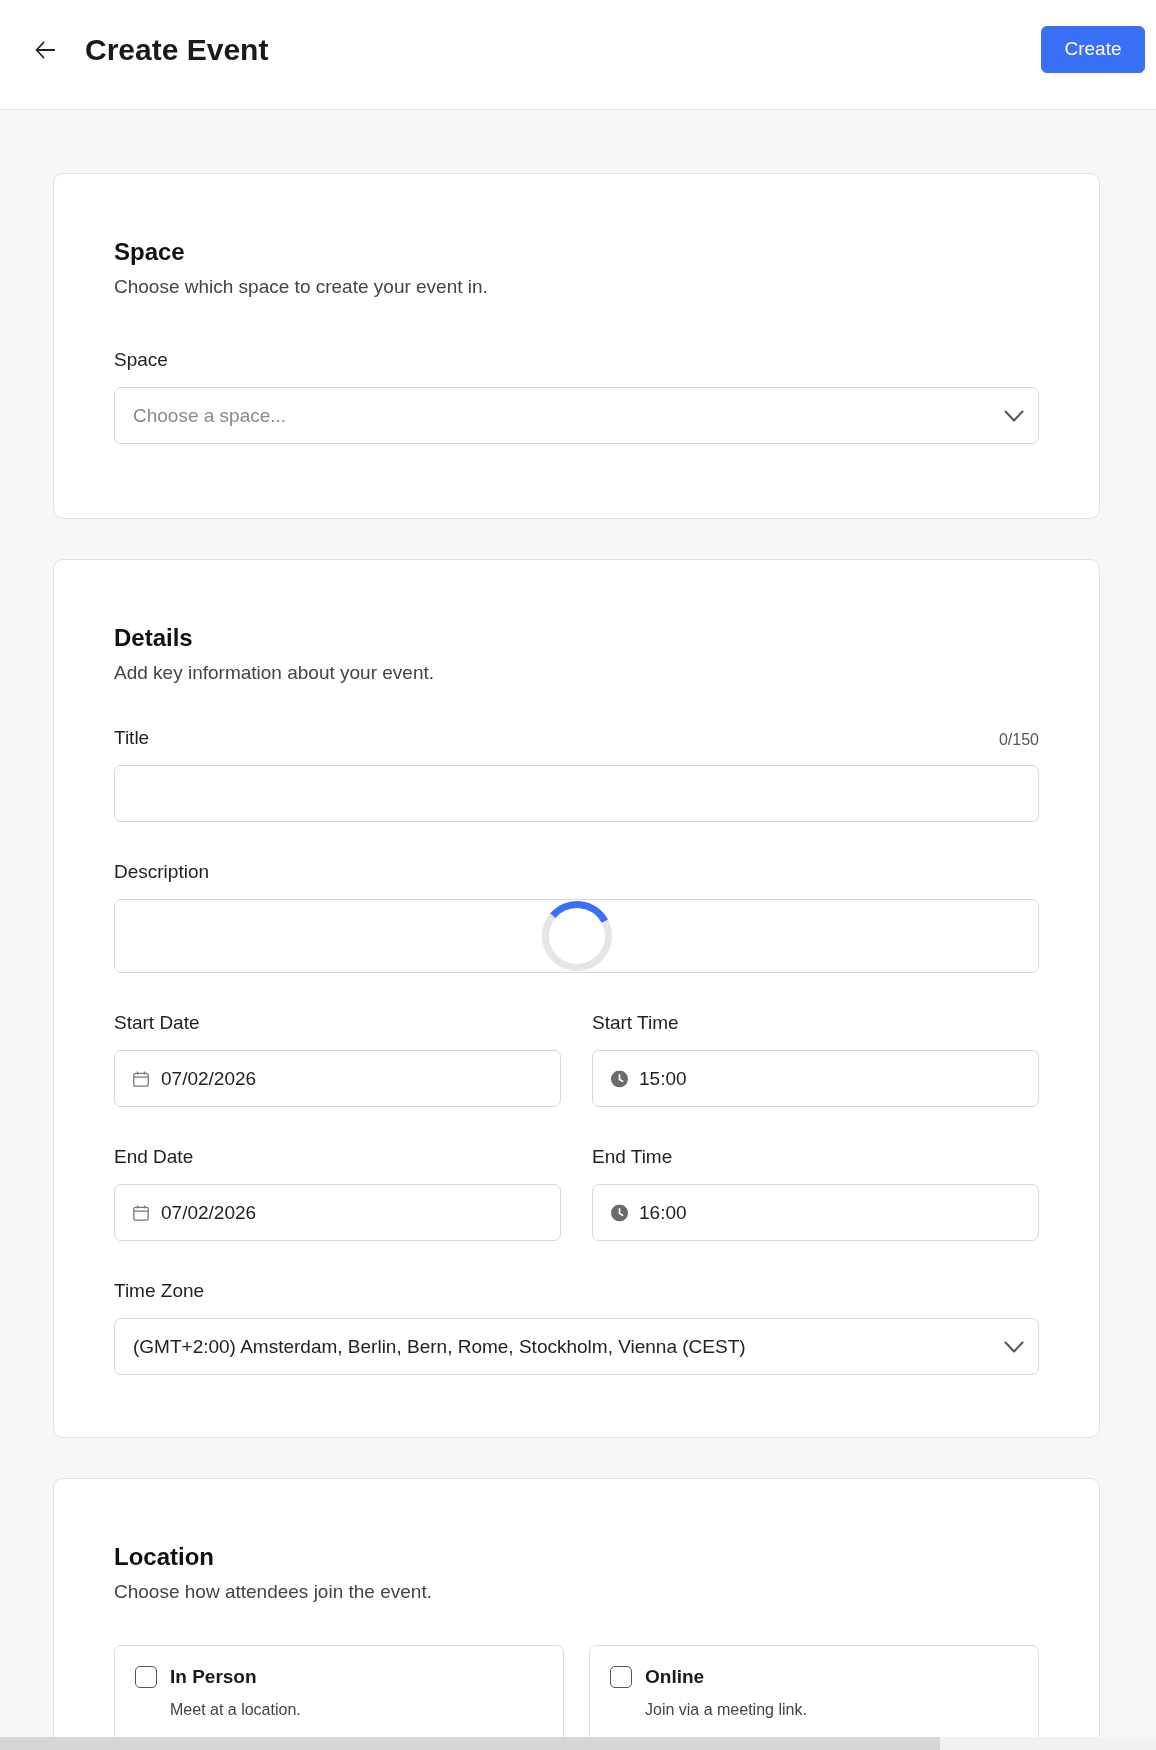 This screenshot has height=1750, width=1156. Describe the element at coordinates (164, 1557) in the screenshot. I see `section-heading: Location` at that location.